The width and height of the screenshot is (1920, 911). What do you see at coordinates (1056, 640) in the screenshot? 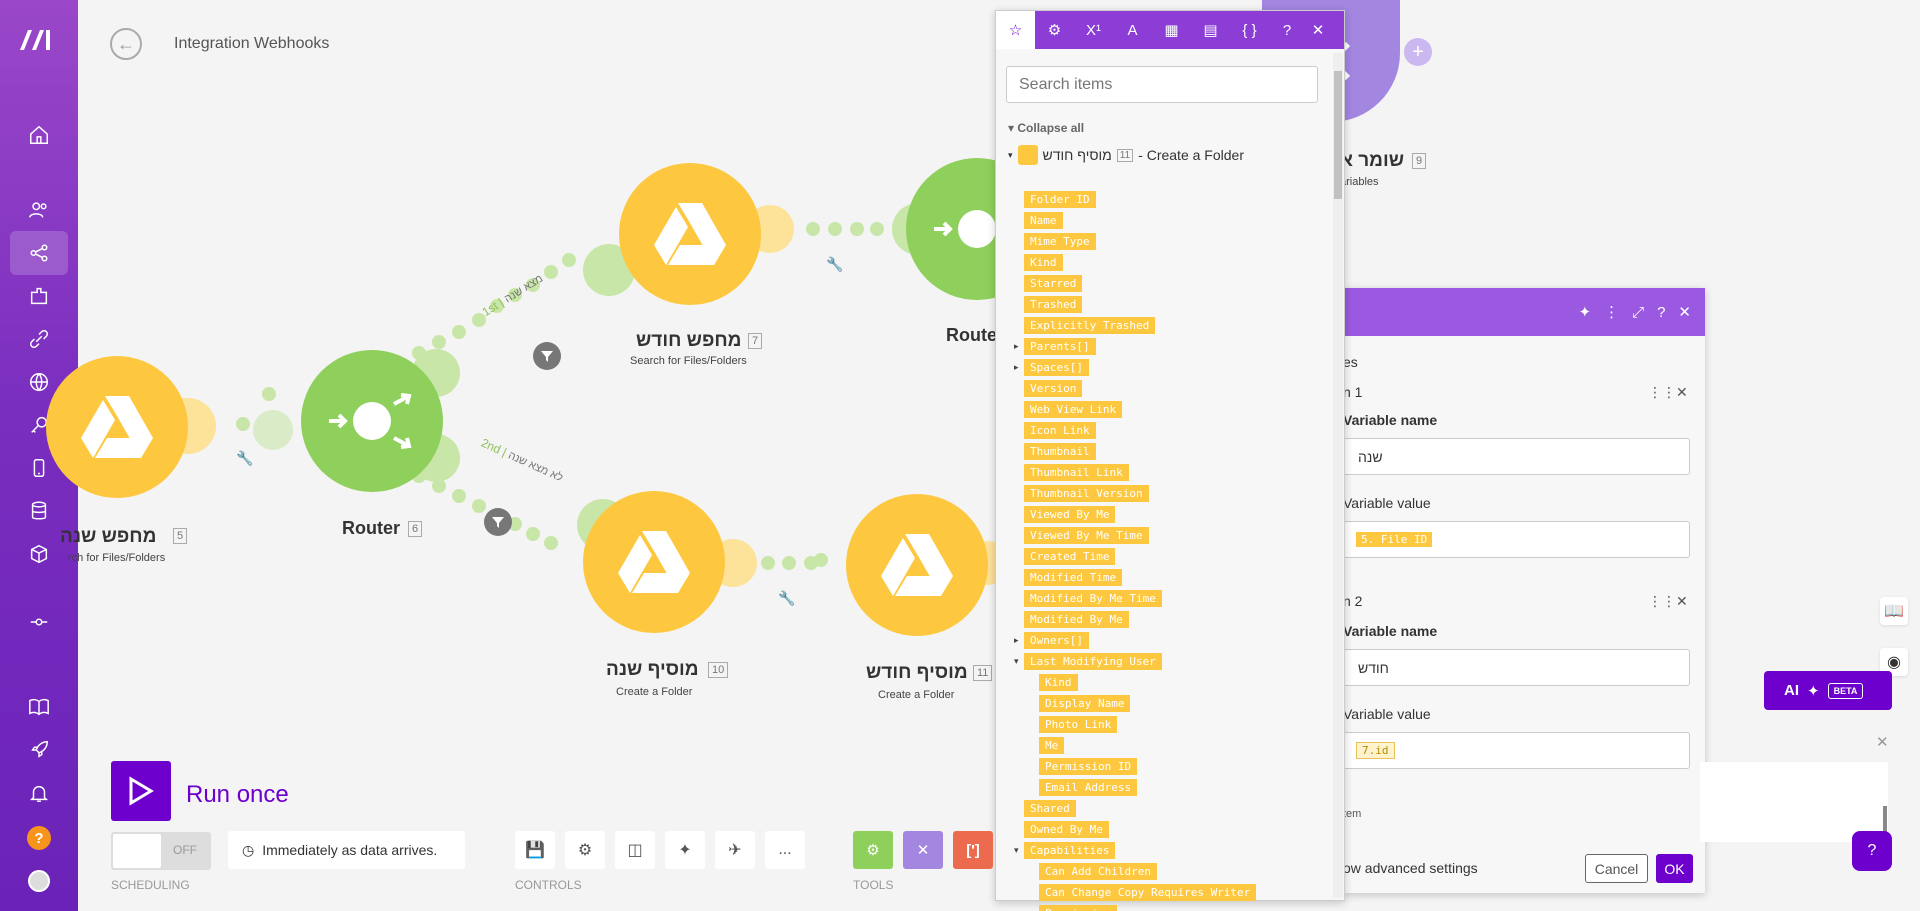
I see `mappable-item: Owners[]` at bounding box center [1056, 640].